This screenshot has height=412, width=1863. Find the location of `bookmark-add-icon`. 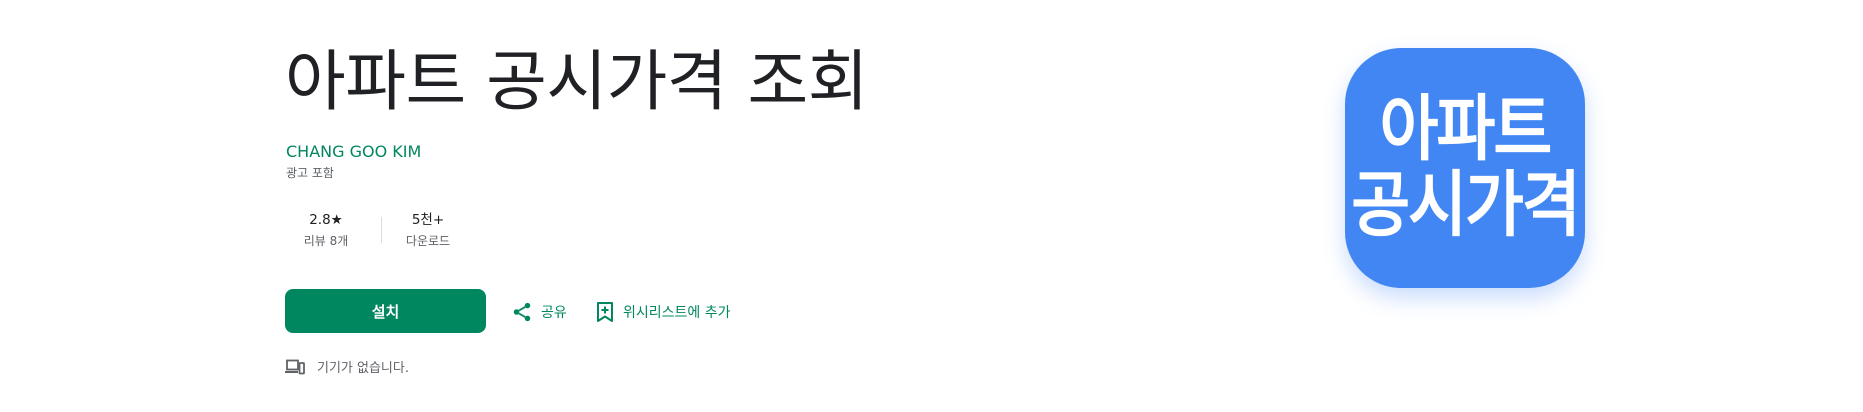

bookmark-add-icon is located at coordinates (605, 312).